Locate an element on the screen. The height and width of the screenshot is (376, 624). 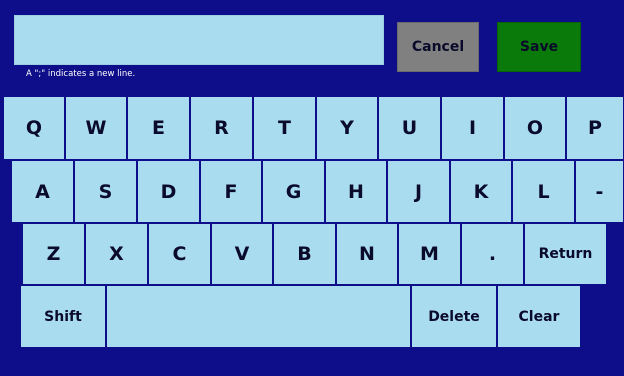
key-a: A is located at coordinates (42, 191).